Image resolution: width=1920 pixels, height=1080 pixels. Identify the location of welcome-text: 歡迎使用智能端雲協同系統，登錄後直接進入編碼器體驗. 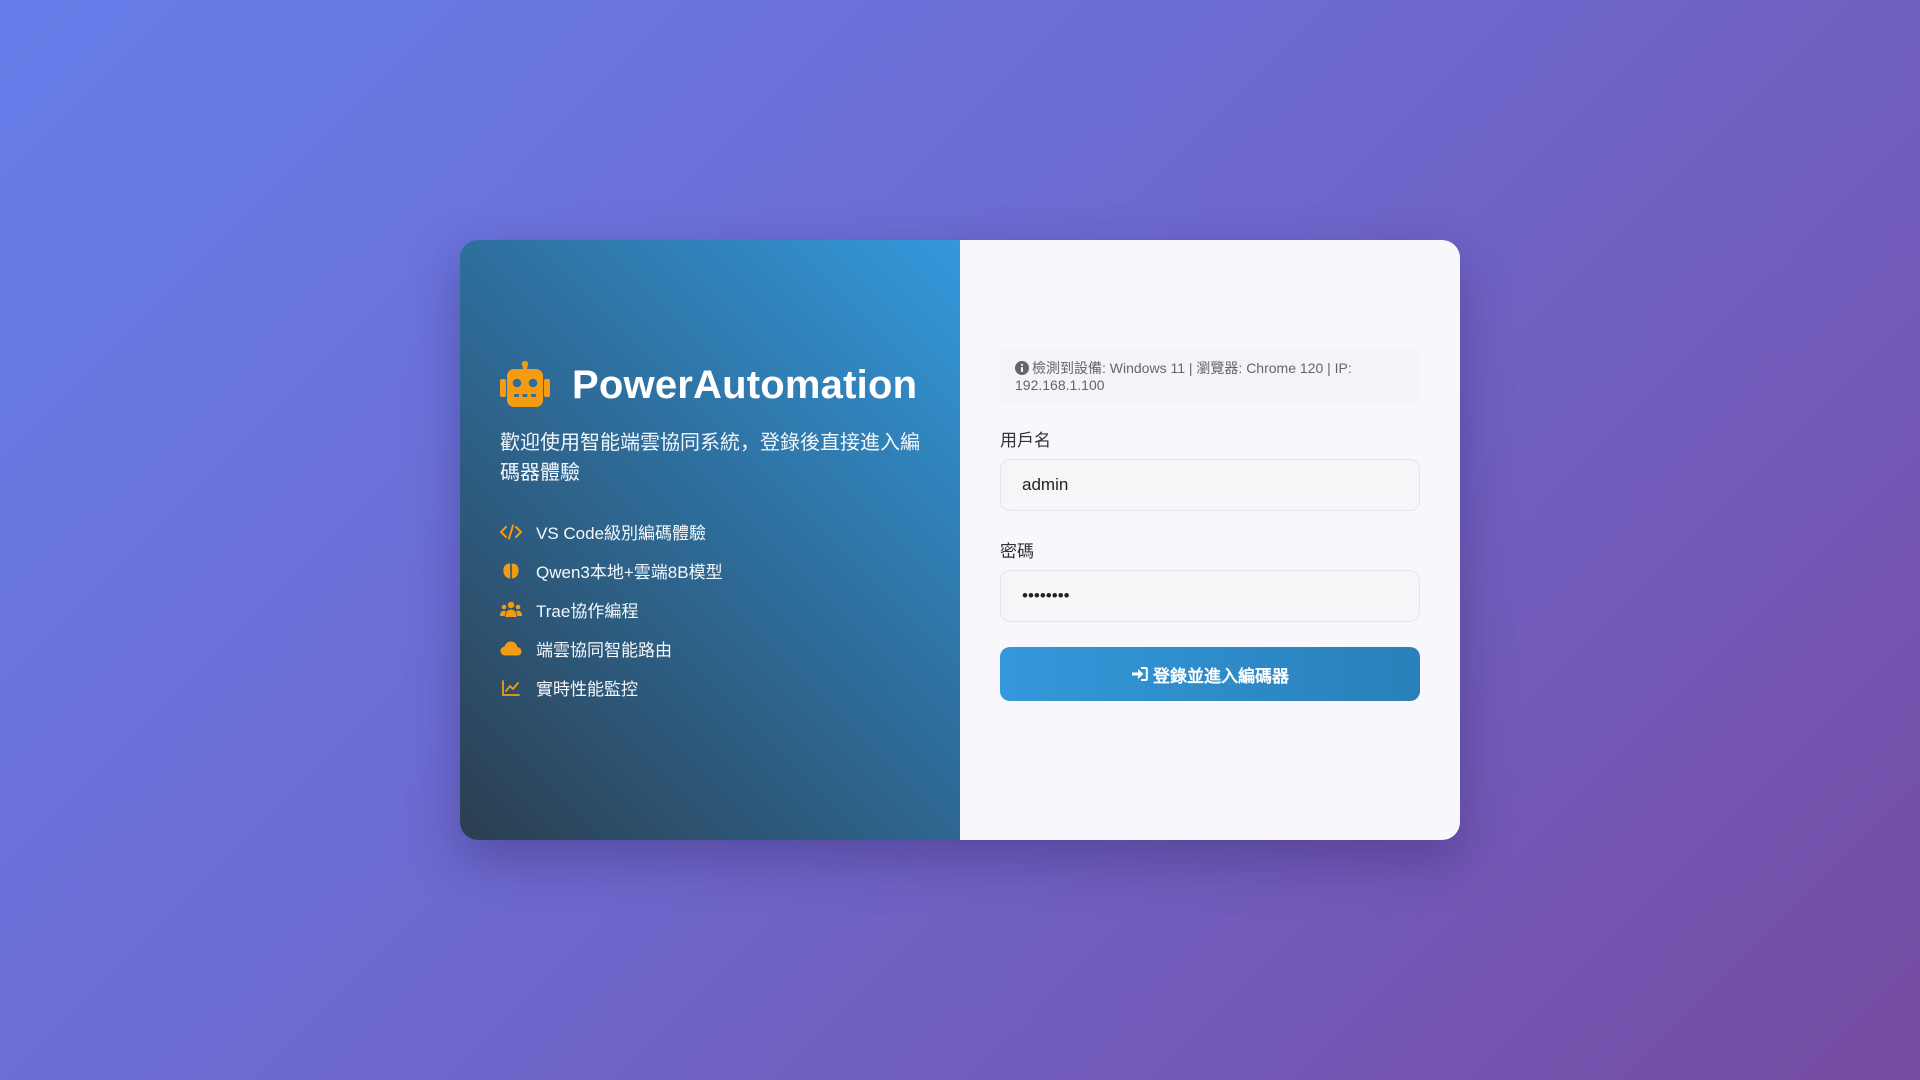
(710, 458).